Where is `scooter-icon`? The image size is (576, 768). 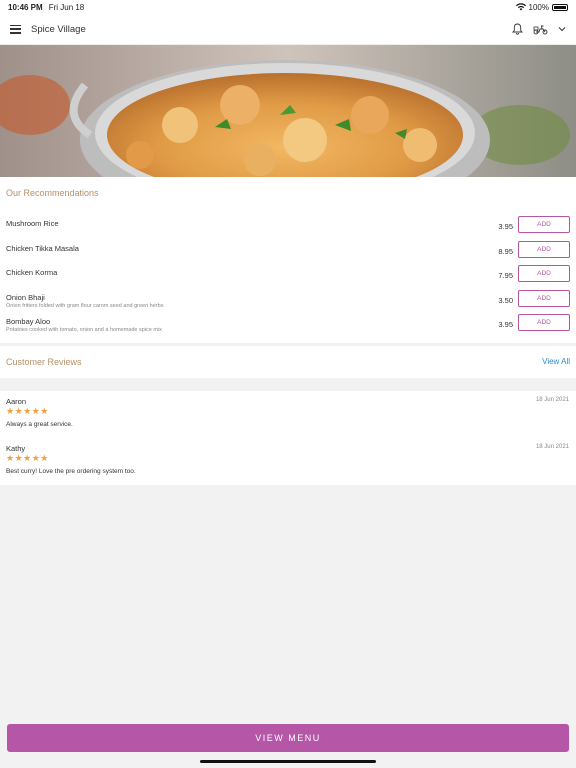
scooter-icon is located at coordinates (540, 29).